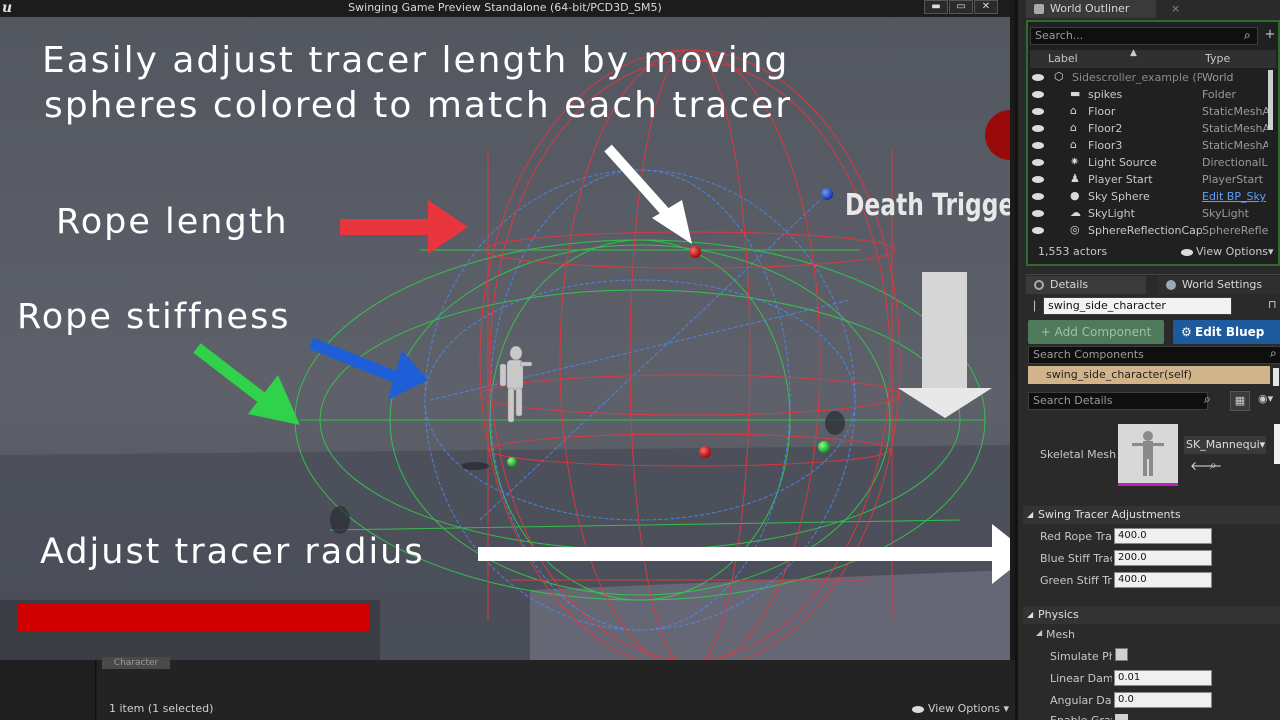 This screenshot has width=1280, height=720. What do you see at coordinates (1153, 111) in the screenshot?
I see `outliner-row: ⌂ Floor StaticMeshA` at bounding box center [1153, 111].